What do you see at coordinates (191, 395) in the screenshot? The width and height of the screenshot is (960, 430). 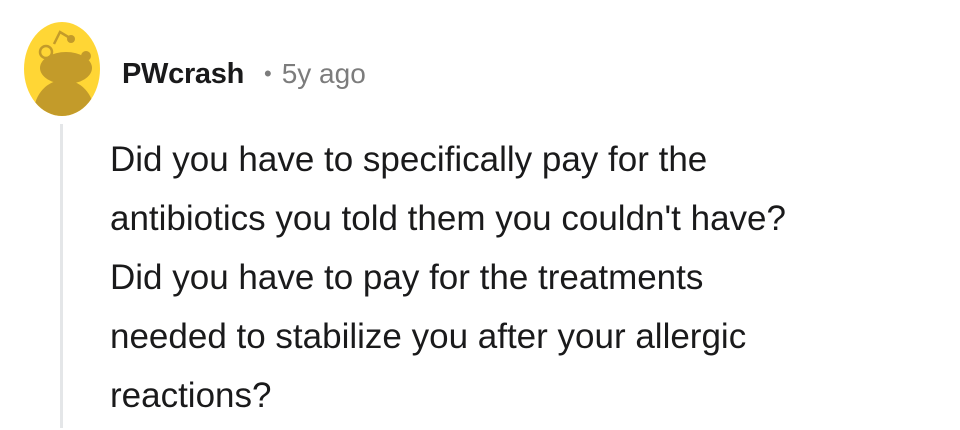 I see `comment-body-line: reactions?` at bounding box center [191, 395].